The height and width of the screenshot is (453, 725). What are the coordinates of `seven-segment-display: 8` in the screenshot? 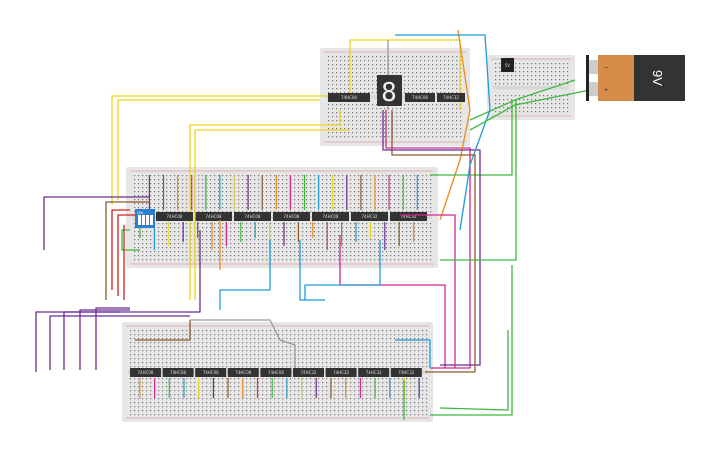 It's located at (389, 91).